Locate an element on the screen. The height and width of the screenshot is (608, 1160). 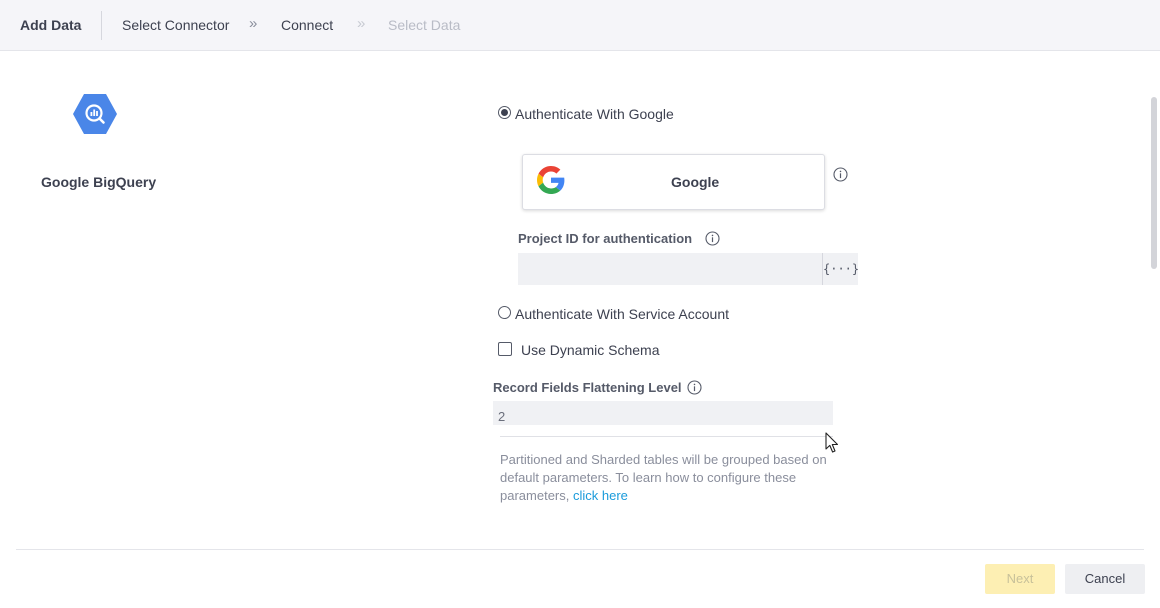
breadcrumb-select-connector: Select Connector is located at coordinates (175, 25).